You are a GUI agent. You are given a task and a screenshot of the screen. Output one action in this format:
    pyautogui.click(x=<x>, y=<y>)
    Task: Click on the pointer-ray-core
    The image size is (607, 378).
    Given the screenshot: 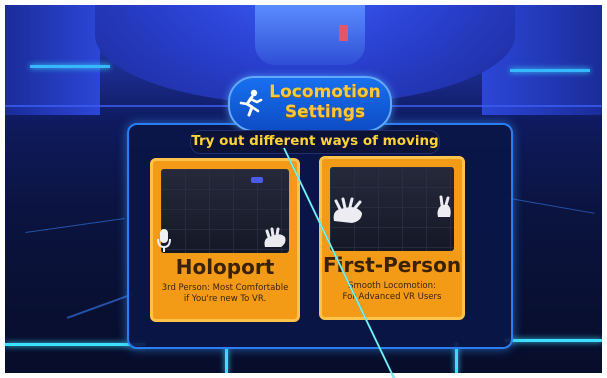 What is the action you would take?
    pyautogui.click(x=339, y=262)
    